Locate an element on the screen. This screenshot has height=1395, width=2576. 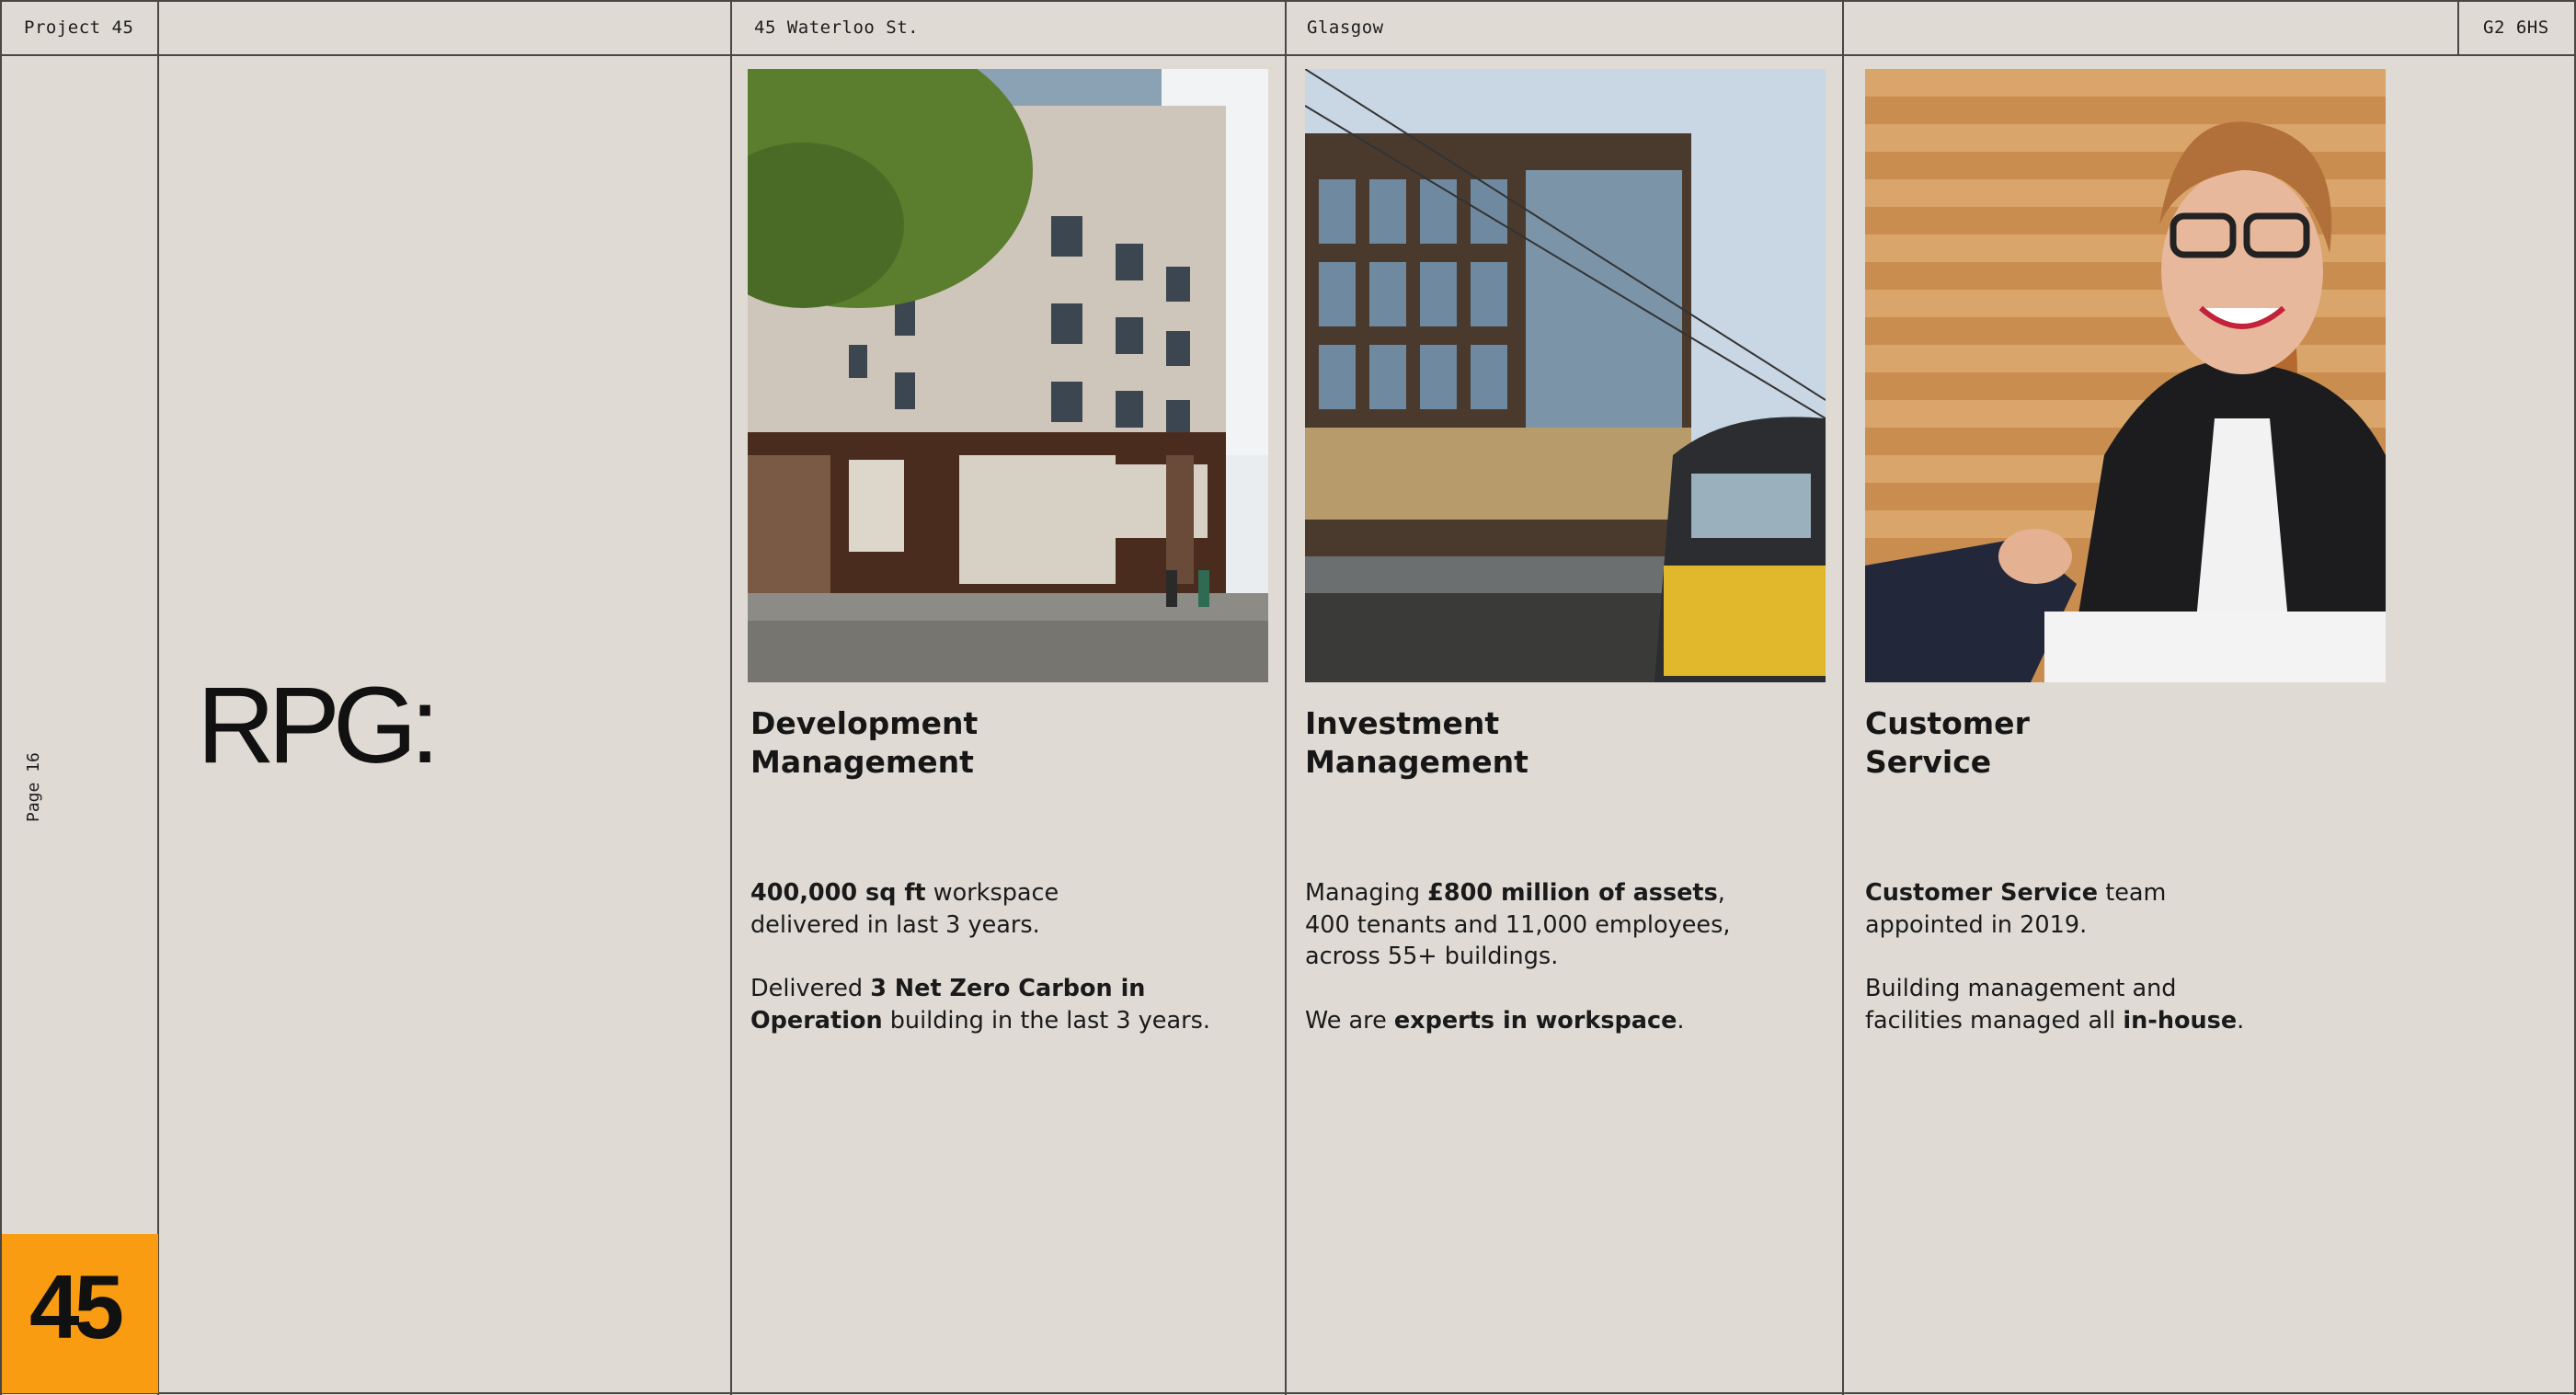
header-bottom-rule is located at coordinates (1288, 55).